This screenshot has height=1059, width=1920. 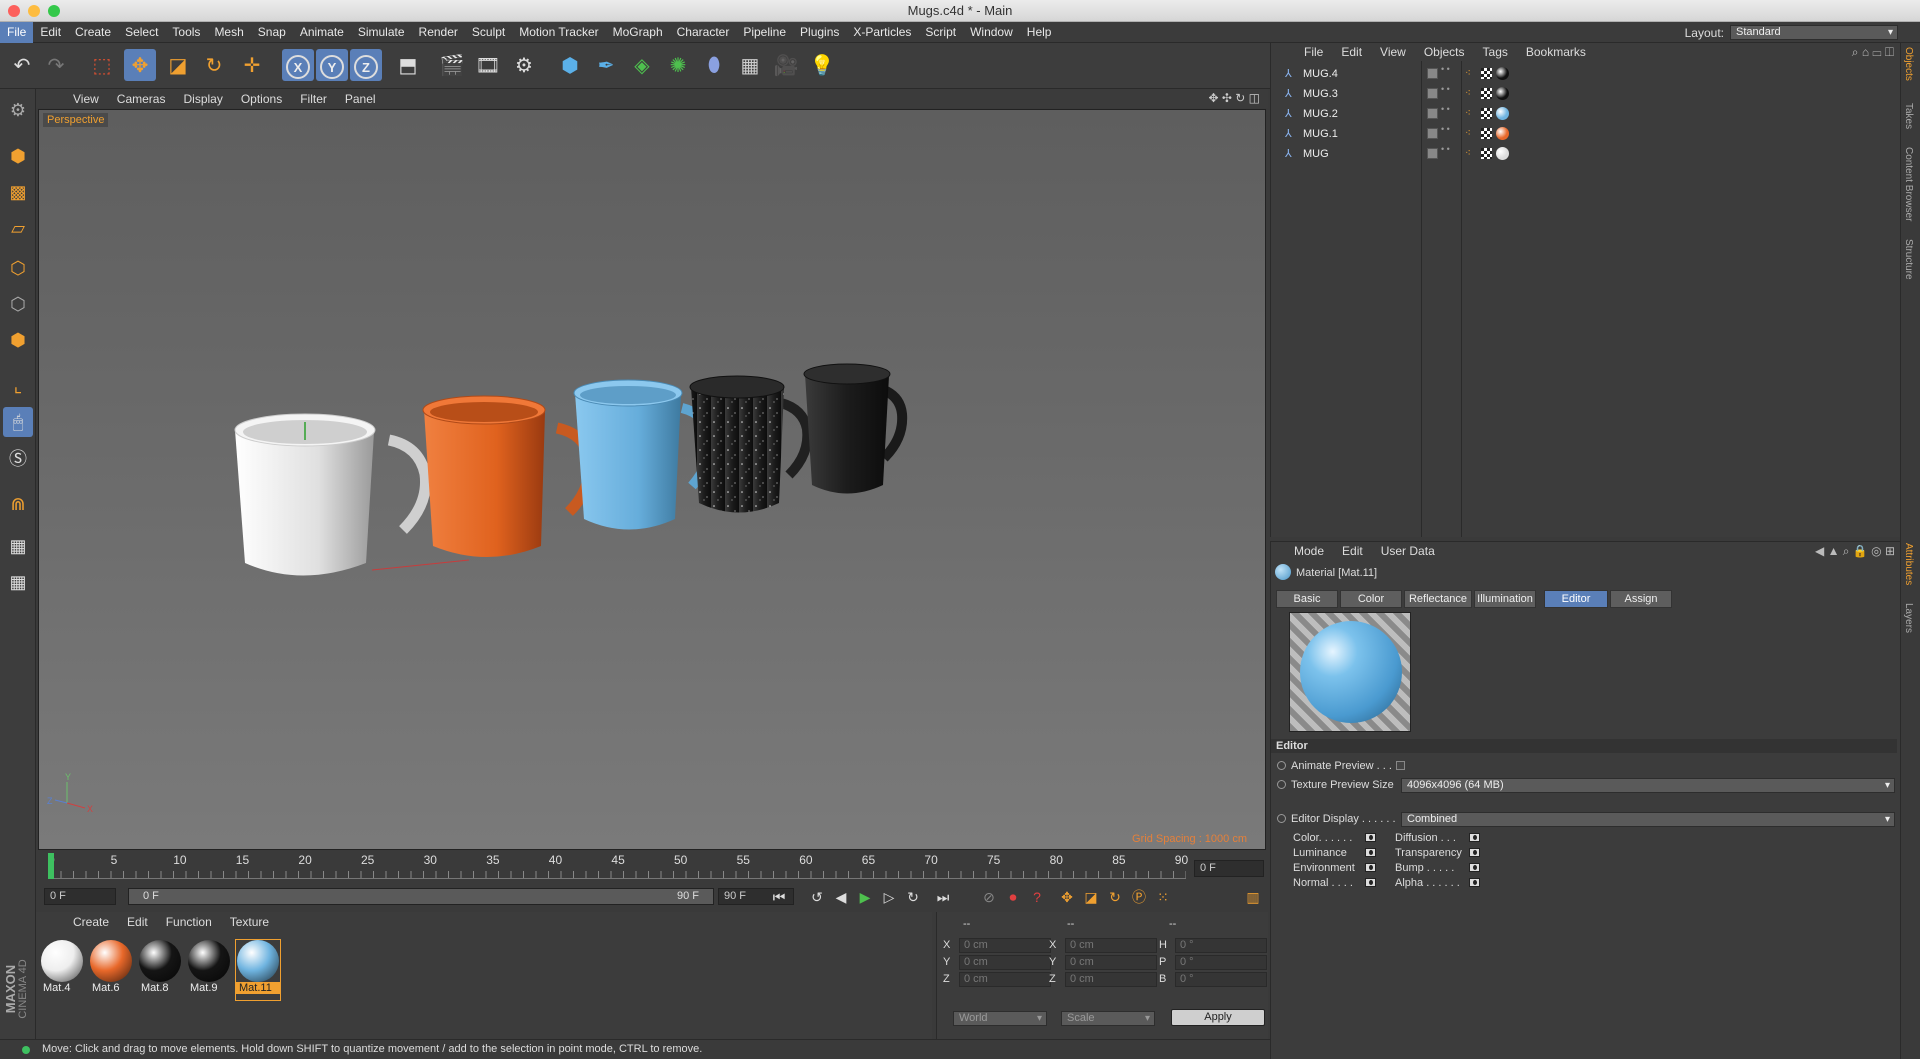 I want to click on timeline-ruler, so click(x=617, y=875).